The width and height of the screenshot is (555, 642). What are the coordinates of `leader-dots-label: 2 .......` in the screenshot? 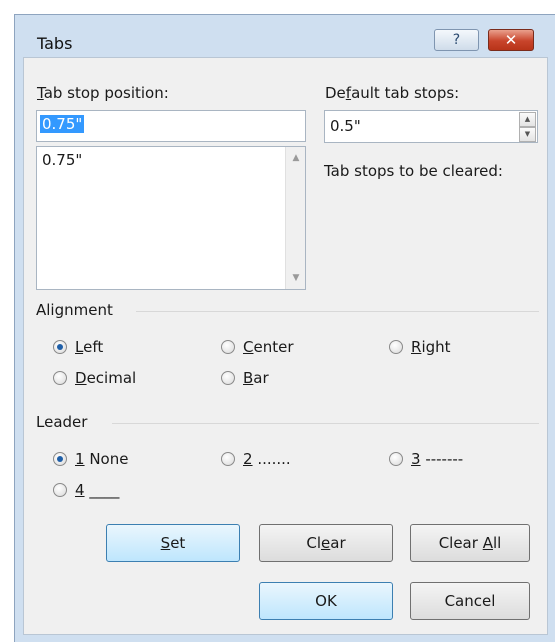 It's located at (267, 459).